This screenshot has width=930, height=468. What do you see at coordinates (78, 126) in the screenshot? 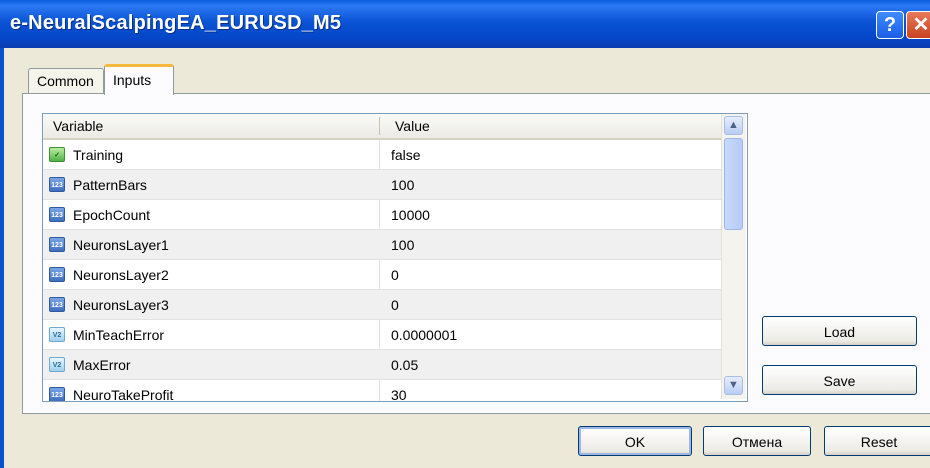
I see `column-header-variable: Variable` at bounding box center [78, 126].